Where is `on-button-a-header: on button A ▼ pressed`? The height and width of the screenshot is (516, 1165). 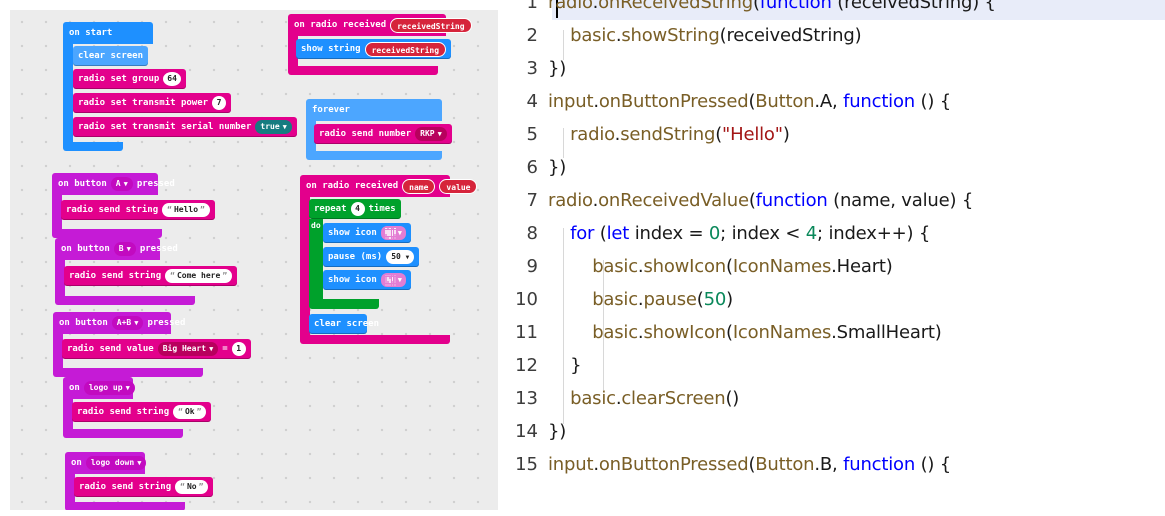
on-button-a-header: on button A ▼ pressed is located at coordinates (113, 184).